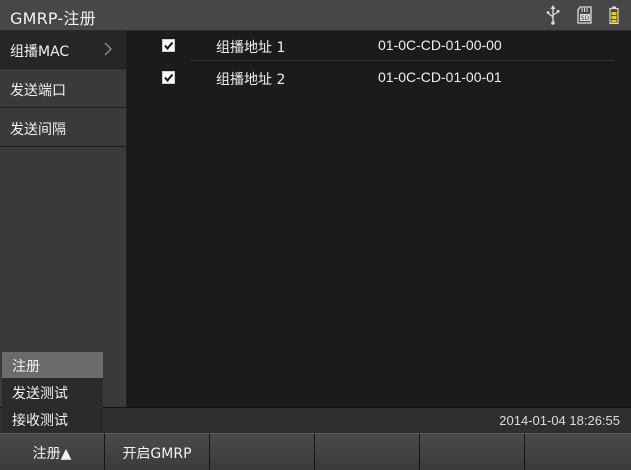 Image resolution: width=631 pixels, height=470 pixels. Describe the element at coordinates (40, 52) in the screenshot. I see `menu-item-label: 组播MAC` at that location.